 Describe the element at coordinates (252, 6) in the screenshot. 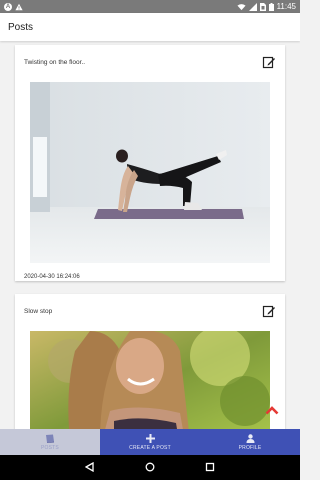

I see `signal-icon` at that location.